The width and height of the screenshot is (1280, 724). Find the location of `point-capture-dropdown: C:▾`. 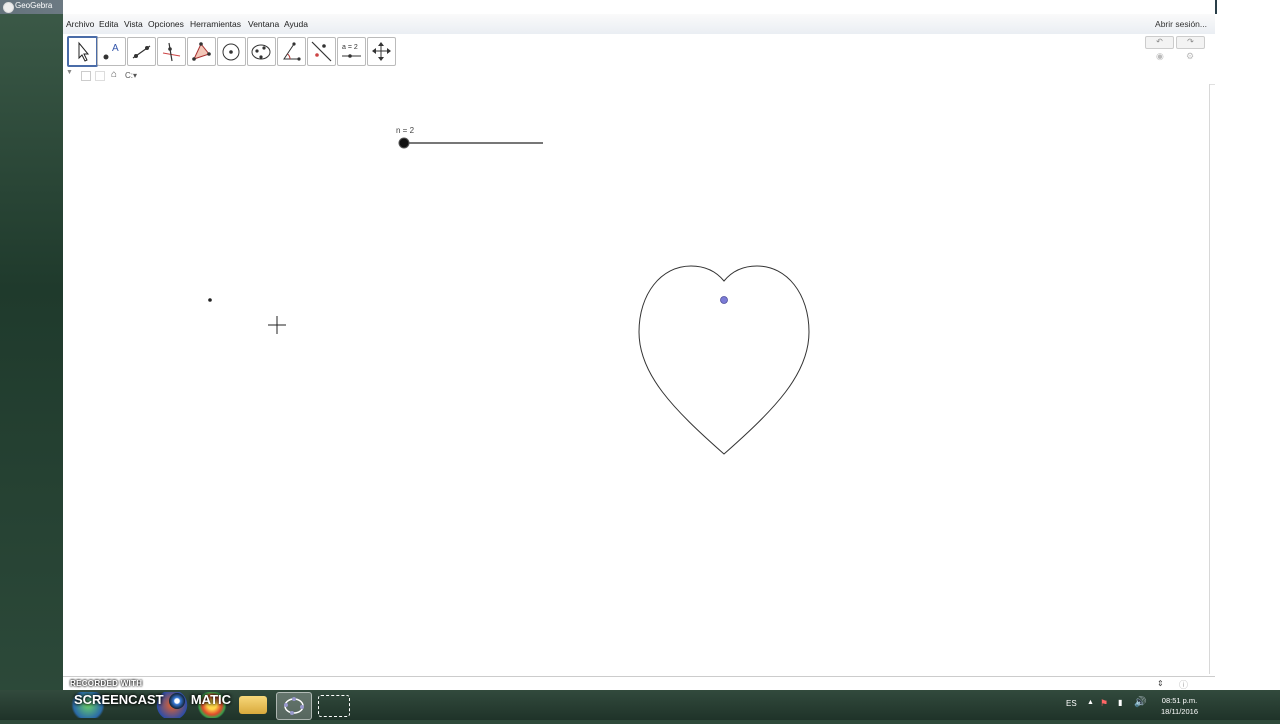

point-capture-dropdown: C:▾ is located at coordinates (131, 75).